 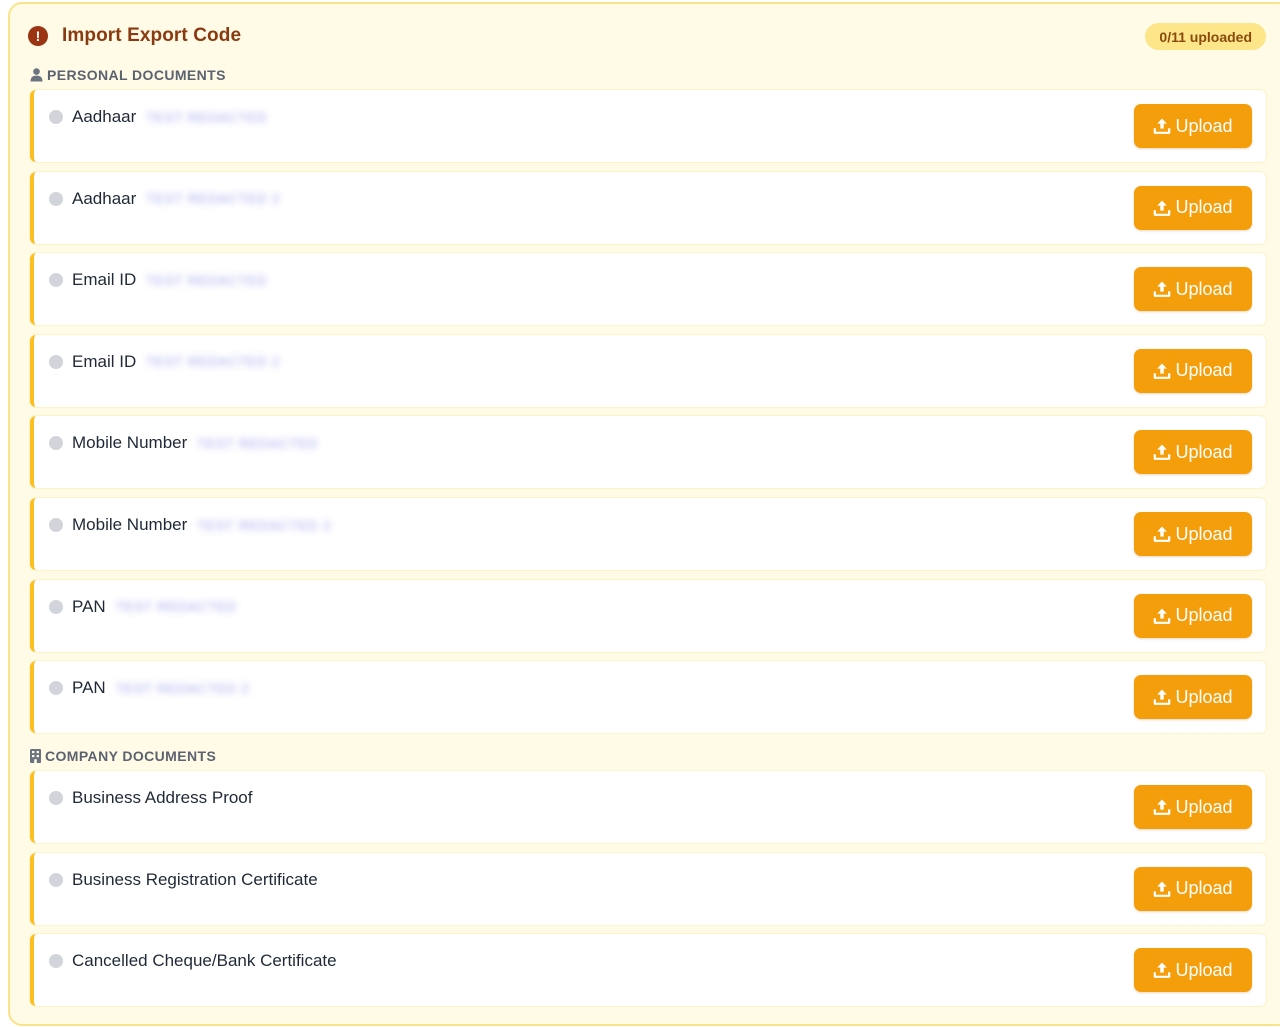 I want to click on document-label: PAN TEST REDACTED, so click(x=154, y=607).